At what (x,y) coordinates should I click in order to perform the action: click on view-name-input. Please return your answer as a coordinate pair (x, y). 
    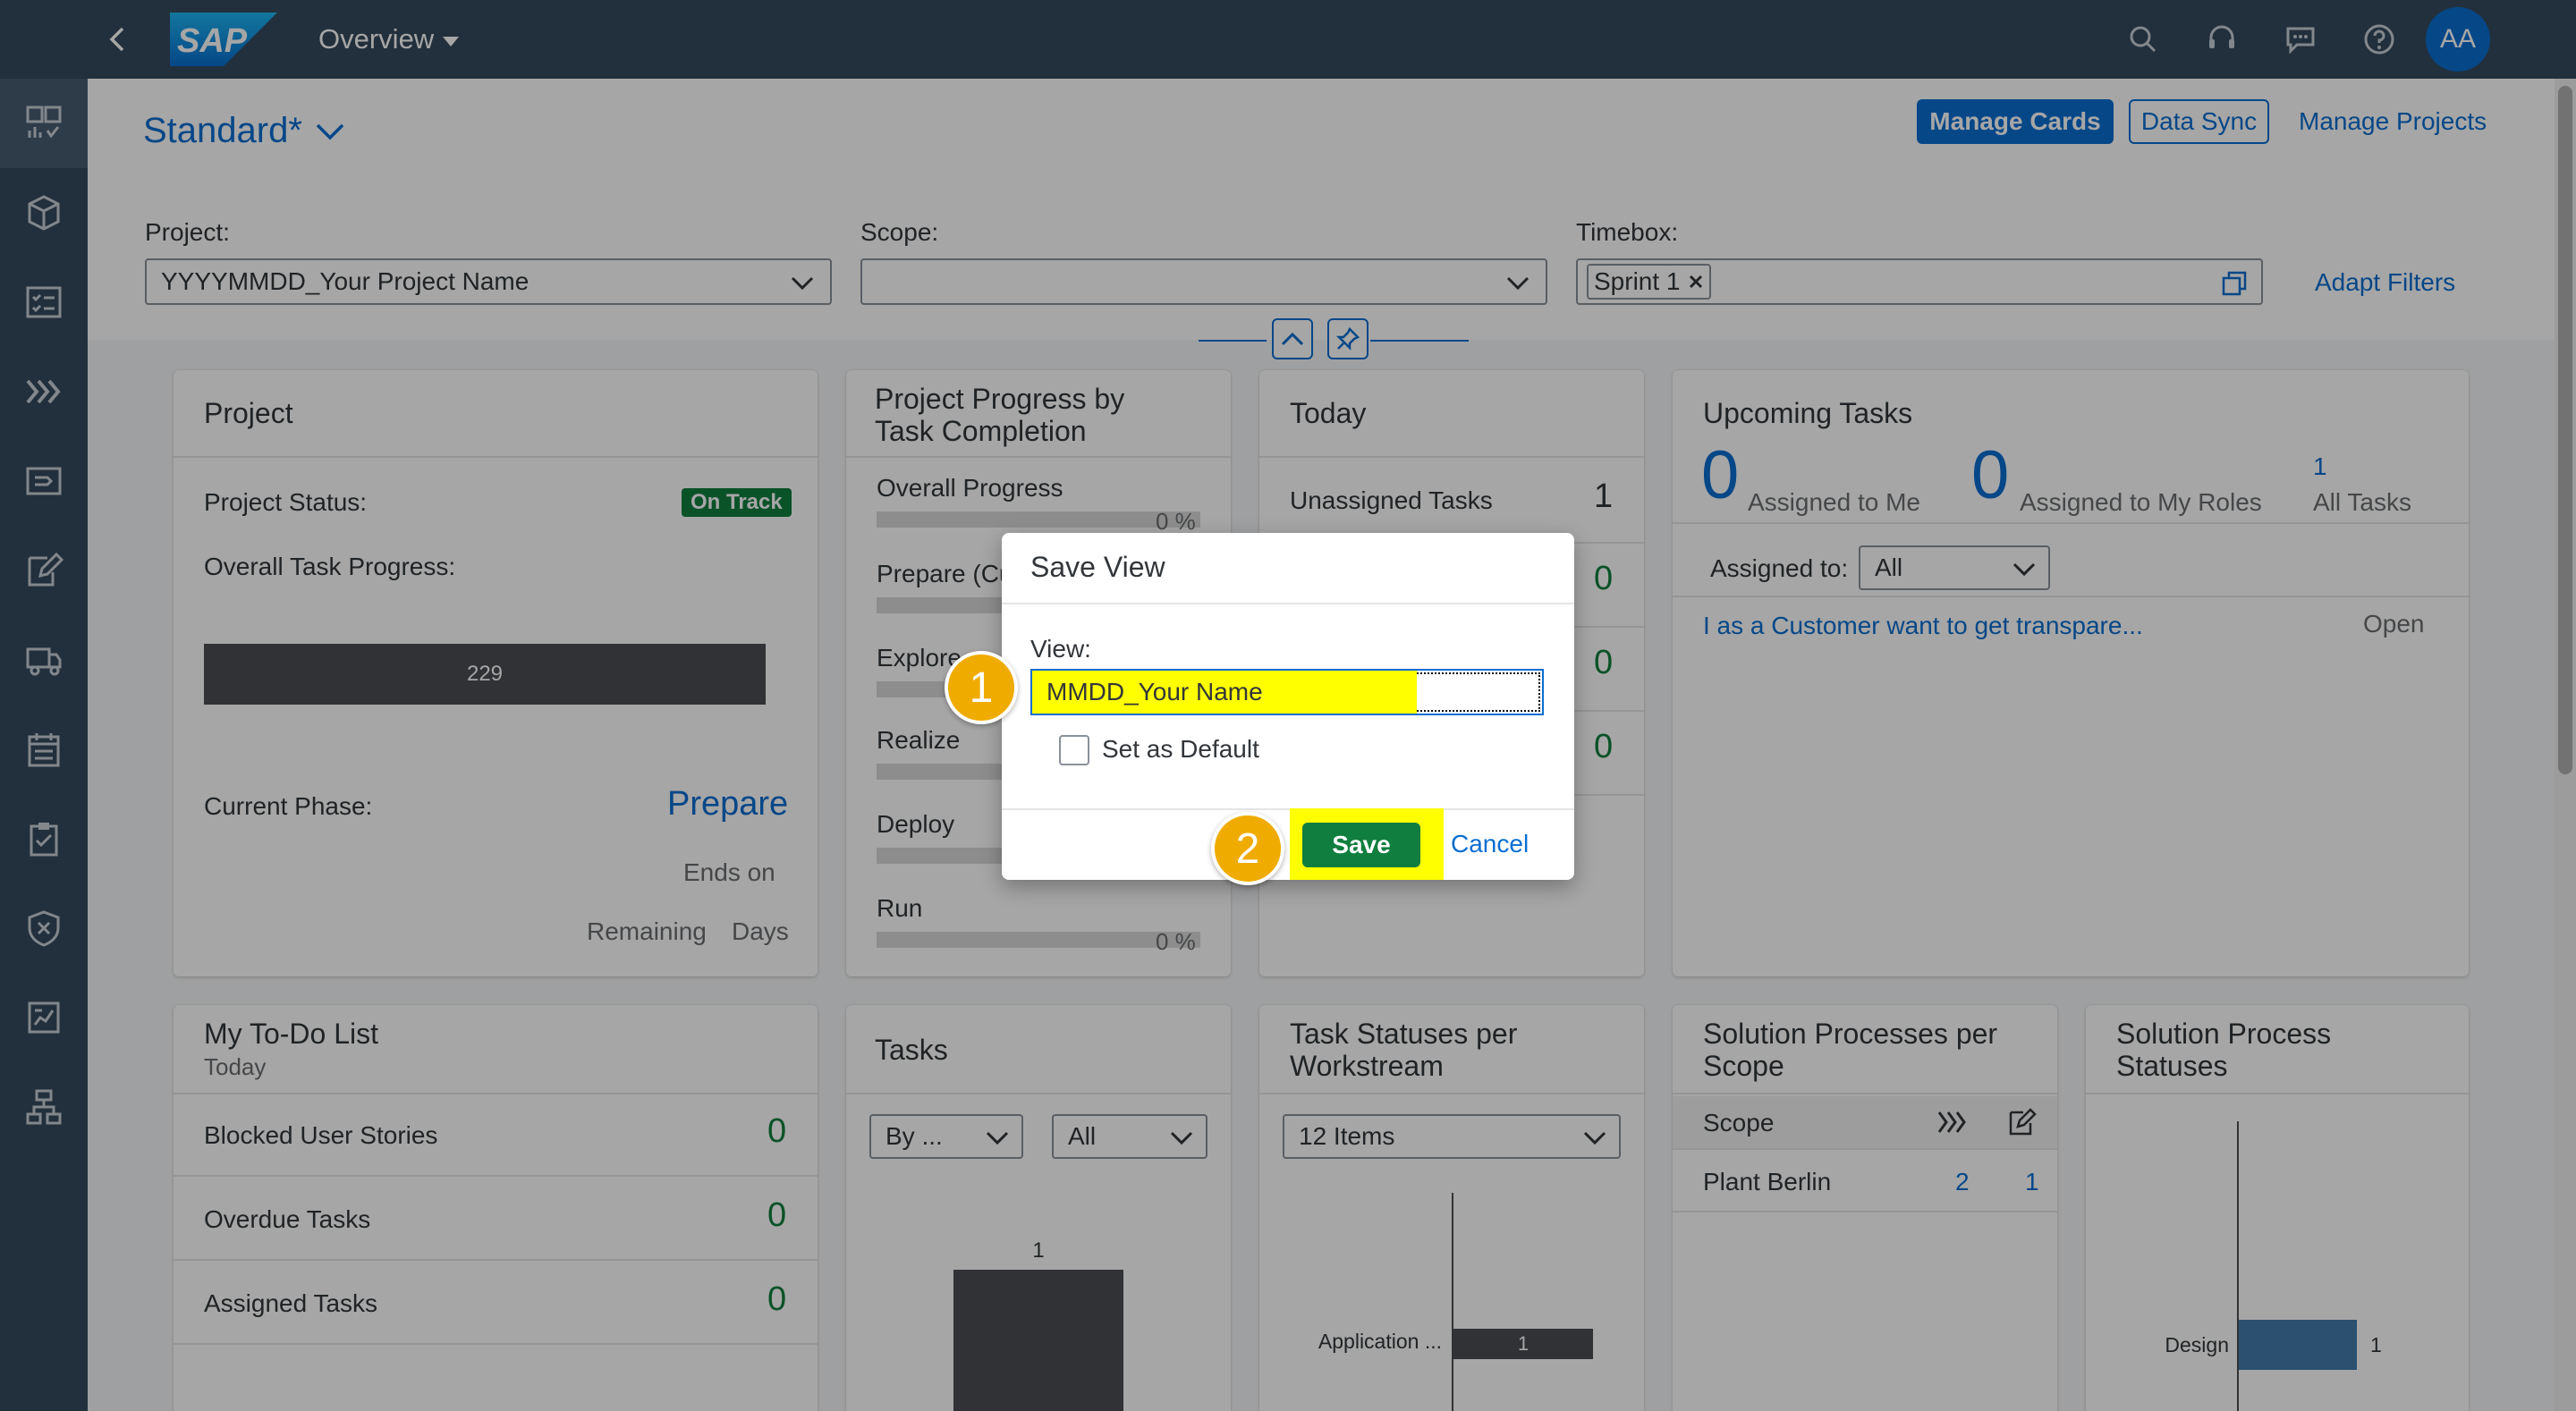
    Looking at the image, I should click on (1287, 693).